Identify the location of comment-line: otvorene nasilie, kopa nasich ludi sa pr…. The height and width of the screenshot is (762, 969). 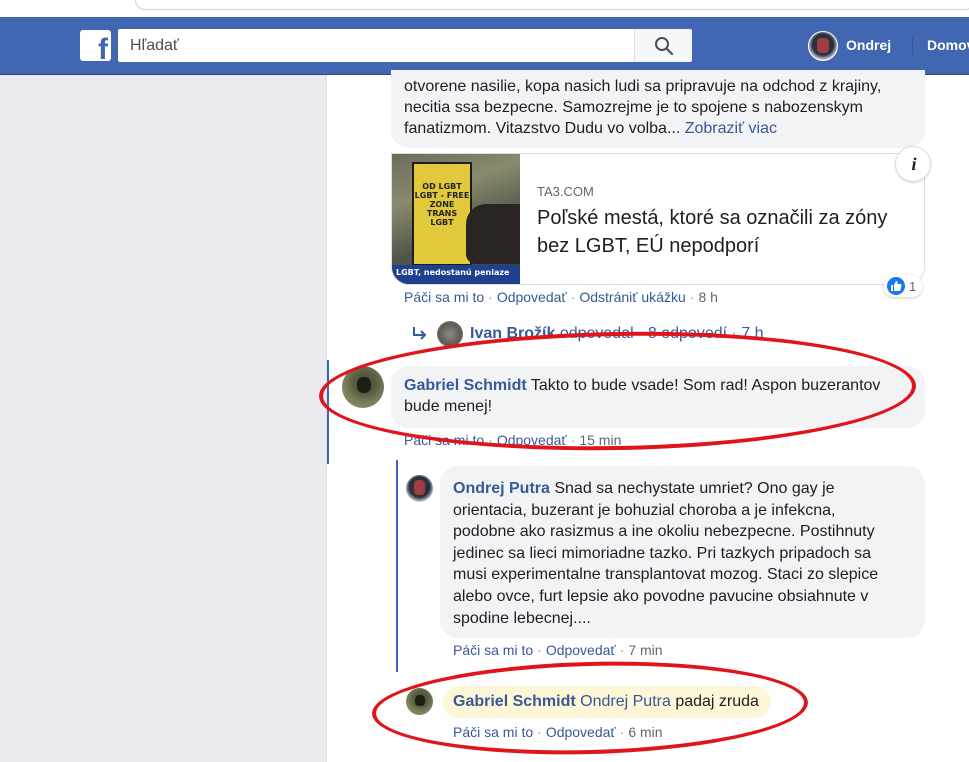
(643, 86).